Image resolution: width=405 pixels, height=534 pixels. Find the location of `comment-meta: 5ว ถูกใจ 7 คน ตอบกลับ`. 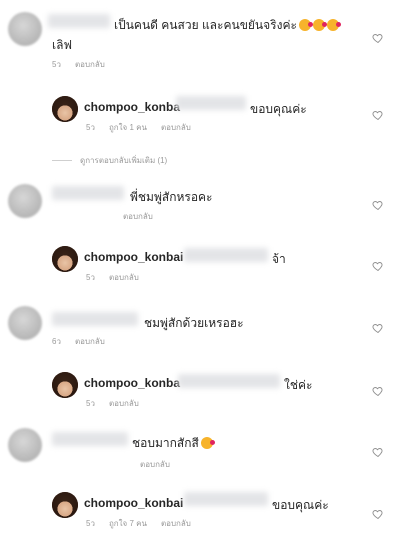

comment-meta: 5ว ถูกใจ 7 คน ตอบกลับ is located at coordinates (145, 523).